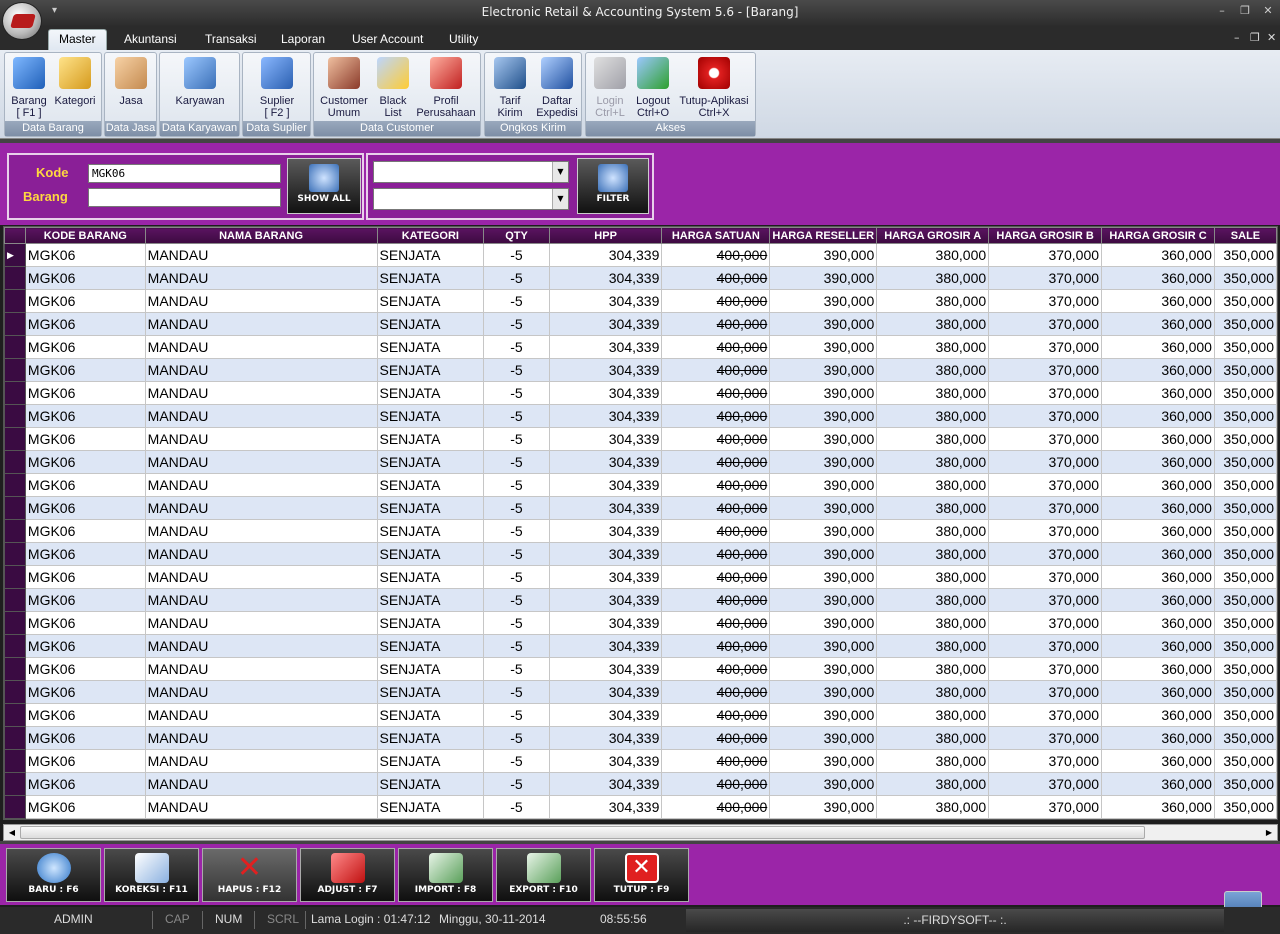  Describe the element at coordinates (1222, 10) in the screenshot. I see `minimize-icon: –` at that location.